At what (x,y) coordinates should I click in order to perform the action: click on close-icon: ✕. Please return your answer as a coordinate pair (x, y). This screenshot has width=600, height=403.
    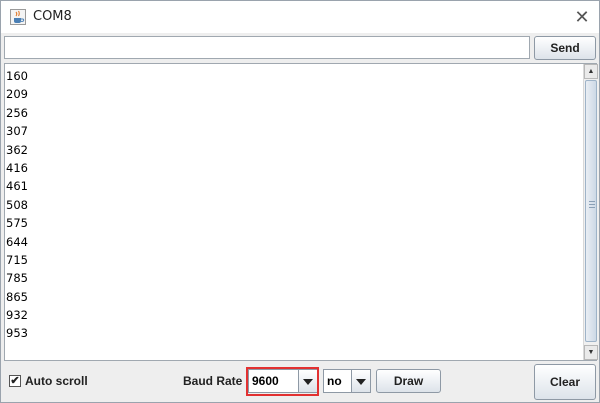
    Looking at the image, I should click on (582, 17).